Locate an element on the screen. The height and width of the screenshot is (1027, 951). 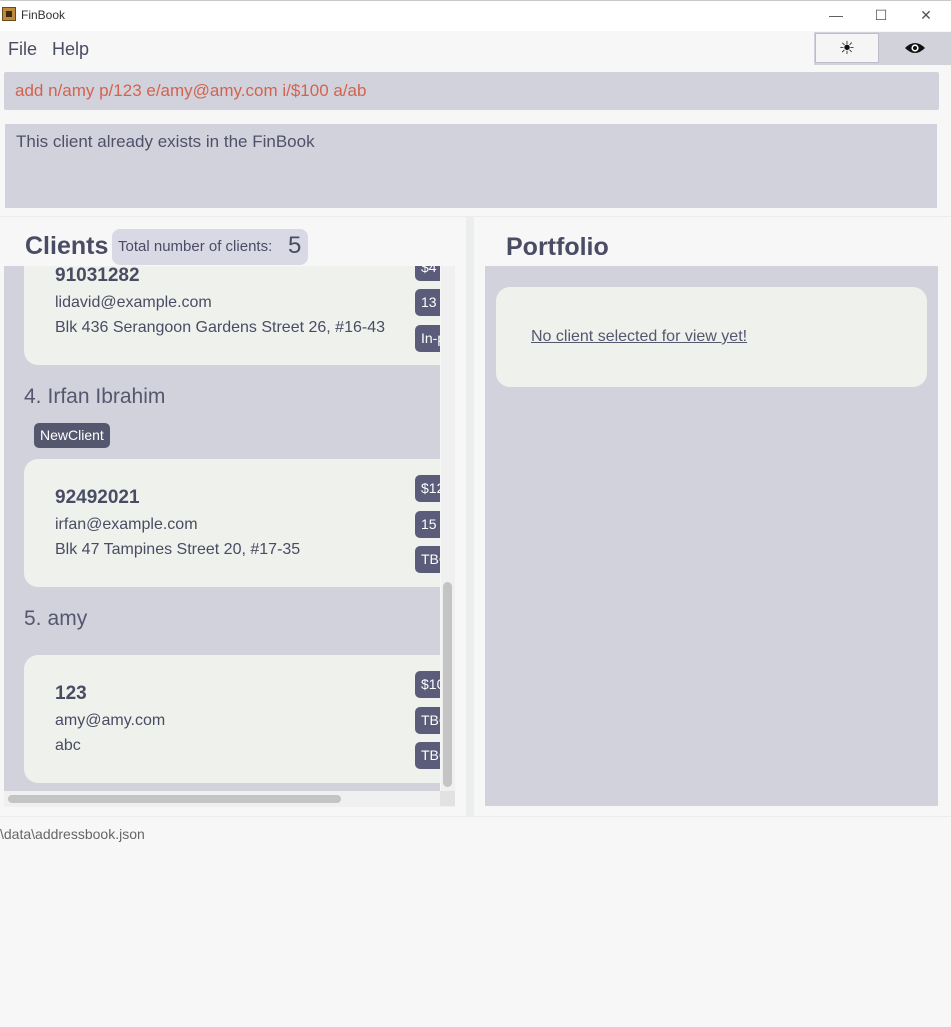
eye-icon is located at coordinates (915, 48).